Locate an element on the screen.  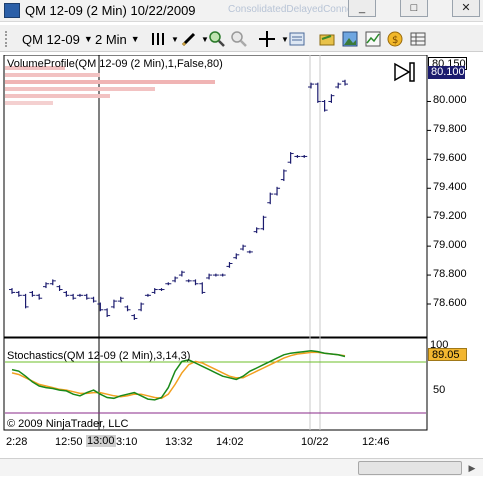
image-icon is located at coordinates (350, 39).